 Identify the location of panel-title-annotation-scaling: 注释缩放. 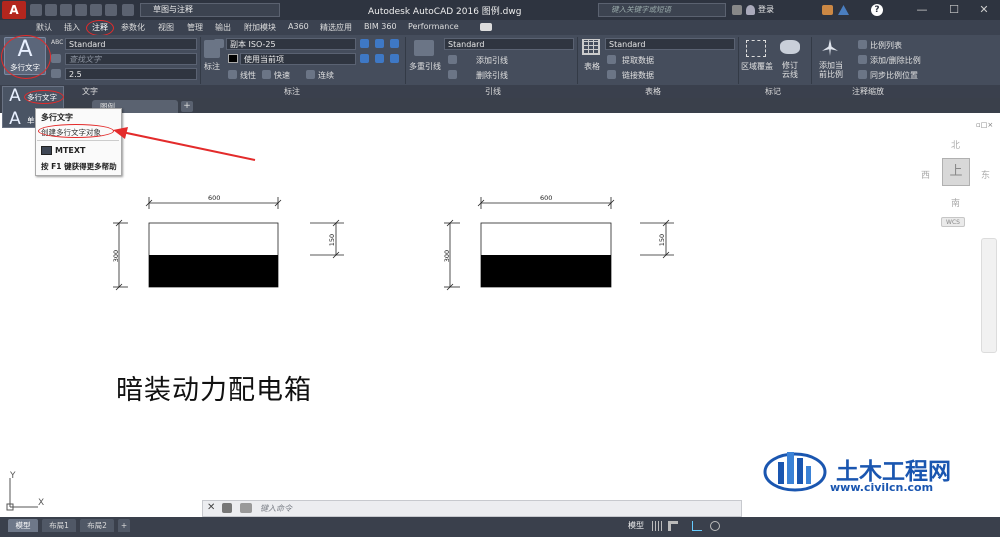
(868, 91).